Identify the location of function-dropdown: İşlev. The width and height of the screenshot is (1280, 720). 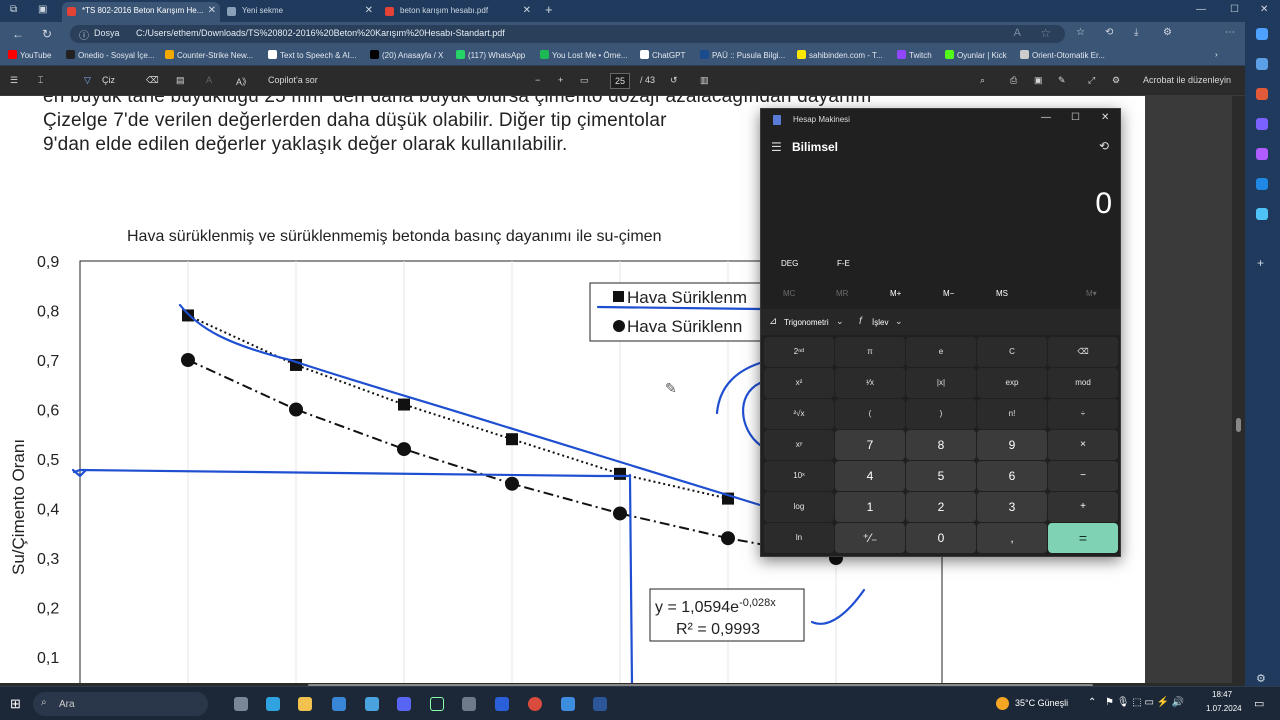
(880, 322).